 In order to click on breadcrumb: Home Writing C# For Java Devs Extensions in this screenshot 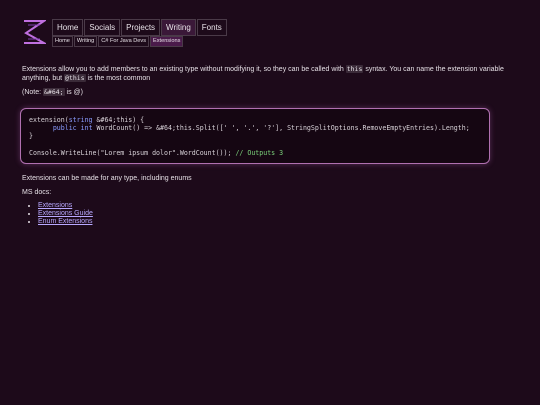, I will do `click(118, 41)`.